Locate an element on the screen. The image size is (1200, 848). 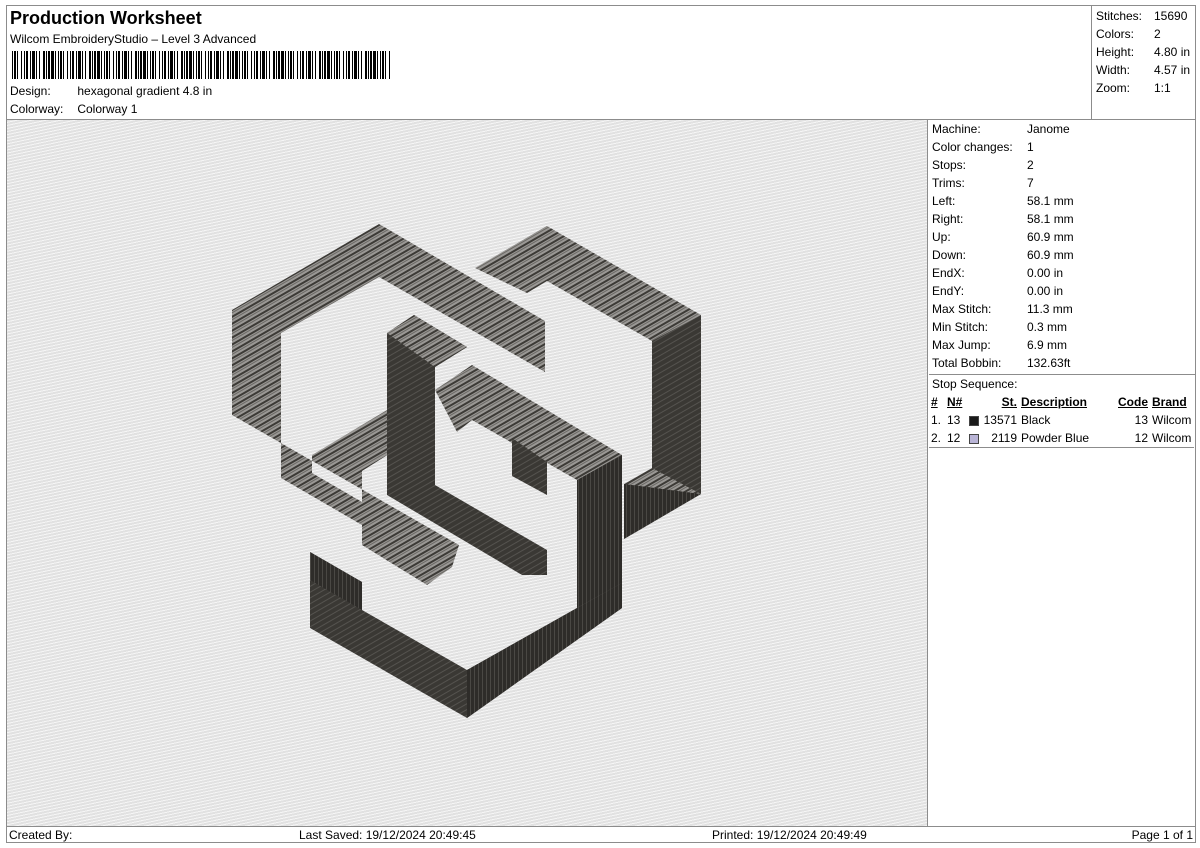
machine-info-row: Max Stitch: 11.3 mm is located at coordinates (1062, 309).